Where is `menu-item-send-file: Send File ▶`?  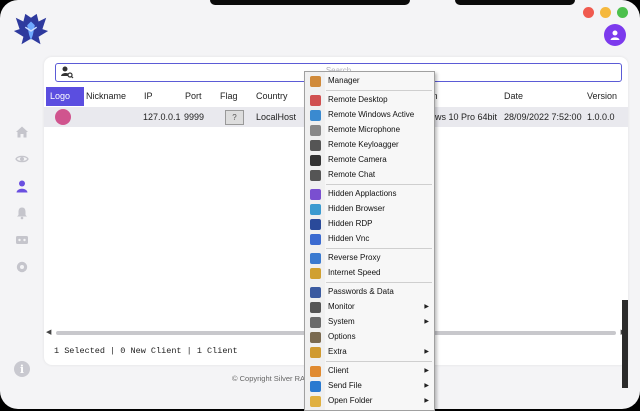
menu-item-send-file: Send File ▶ is located at coordinates (369, 386).